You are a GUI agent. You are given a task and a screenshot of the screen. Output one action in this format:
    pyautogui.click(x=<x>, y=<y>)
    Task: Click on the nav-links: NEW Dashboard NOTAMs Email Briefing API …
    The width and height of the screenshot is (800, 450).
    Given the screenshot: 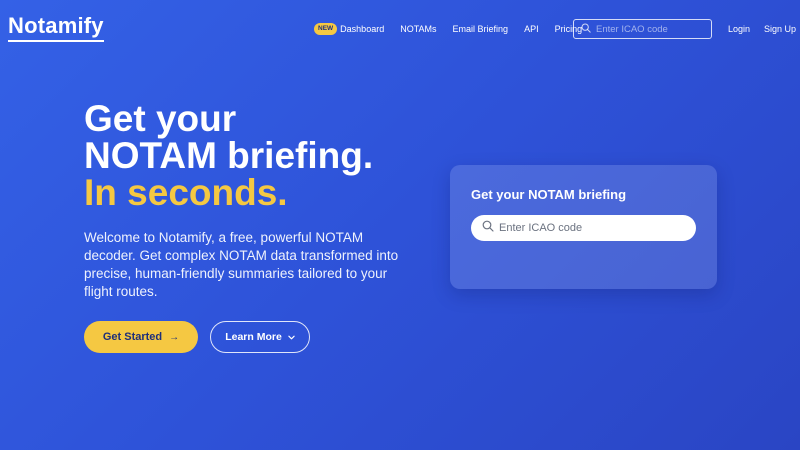 What is the action you would take?
    pyautogui.click(x=448, y=29)
    